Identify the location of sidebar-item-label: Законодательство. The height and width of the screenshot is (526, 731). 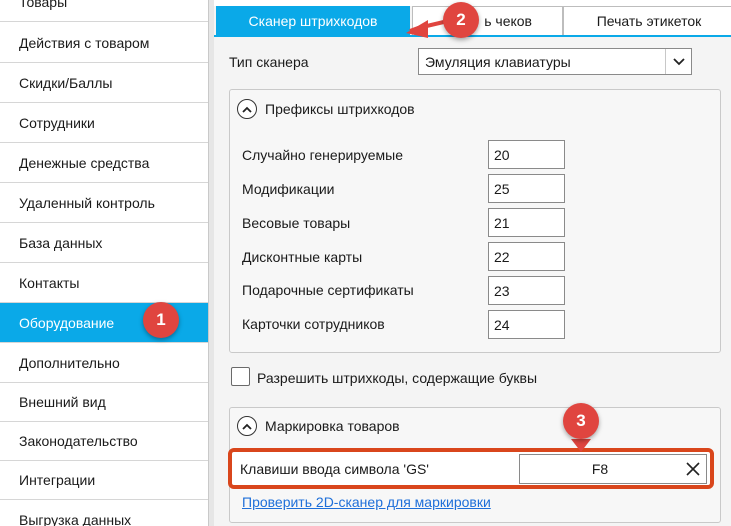
(78, 440).